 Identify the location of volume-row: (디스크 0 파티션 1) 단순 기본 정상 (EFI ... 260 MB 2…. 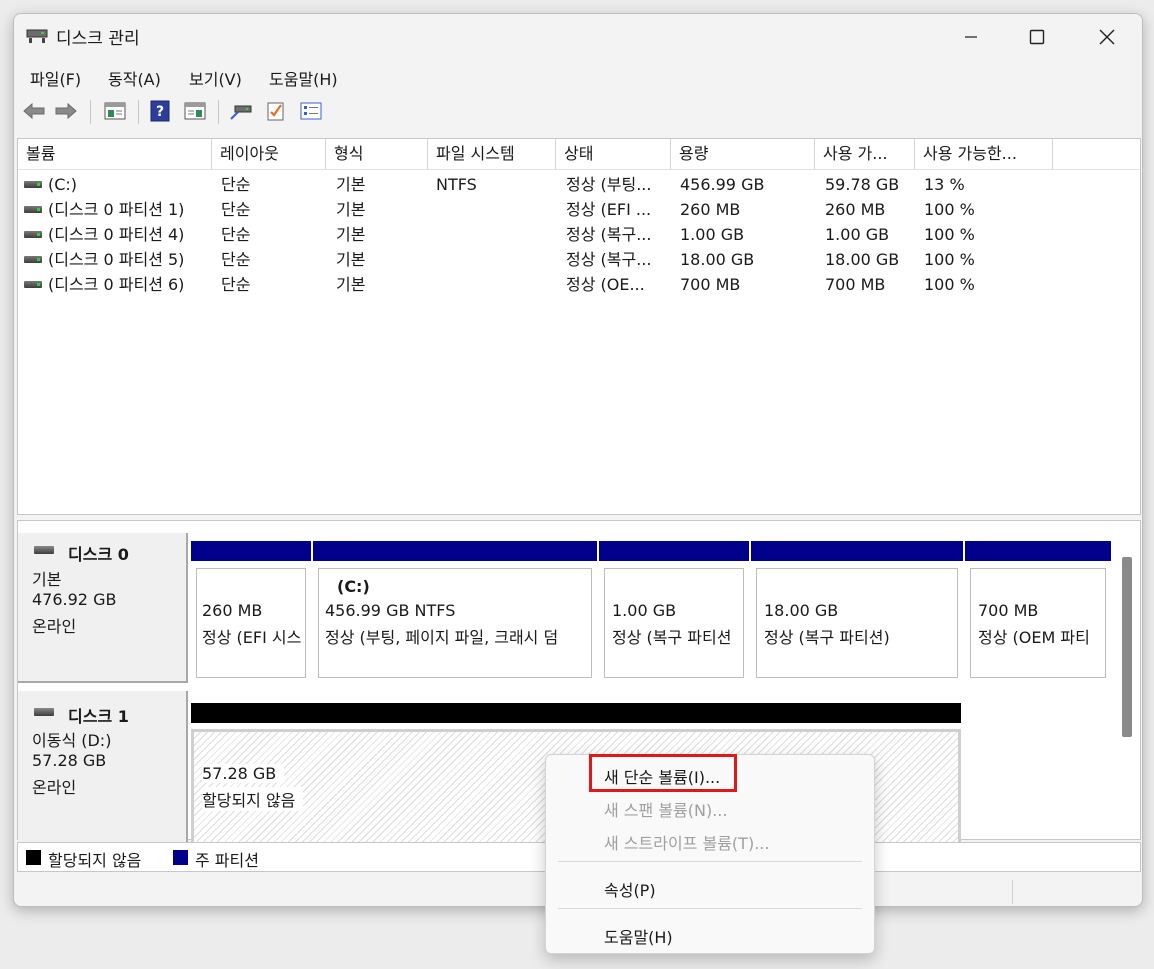
(579, 209).